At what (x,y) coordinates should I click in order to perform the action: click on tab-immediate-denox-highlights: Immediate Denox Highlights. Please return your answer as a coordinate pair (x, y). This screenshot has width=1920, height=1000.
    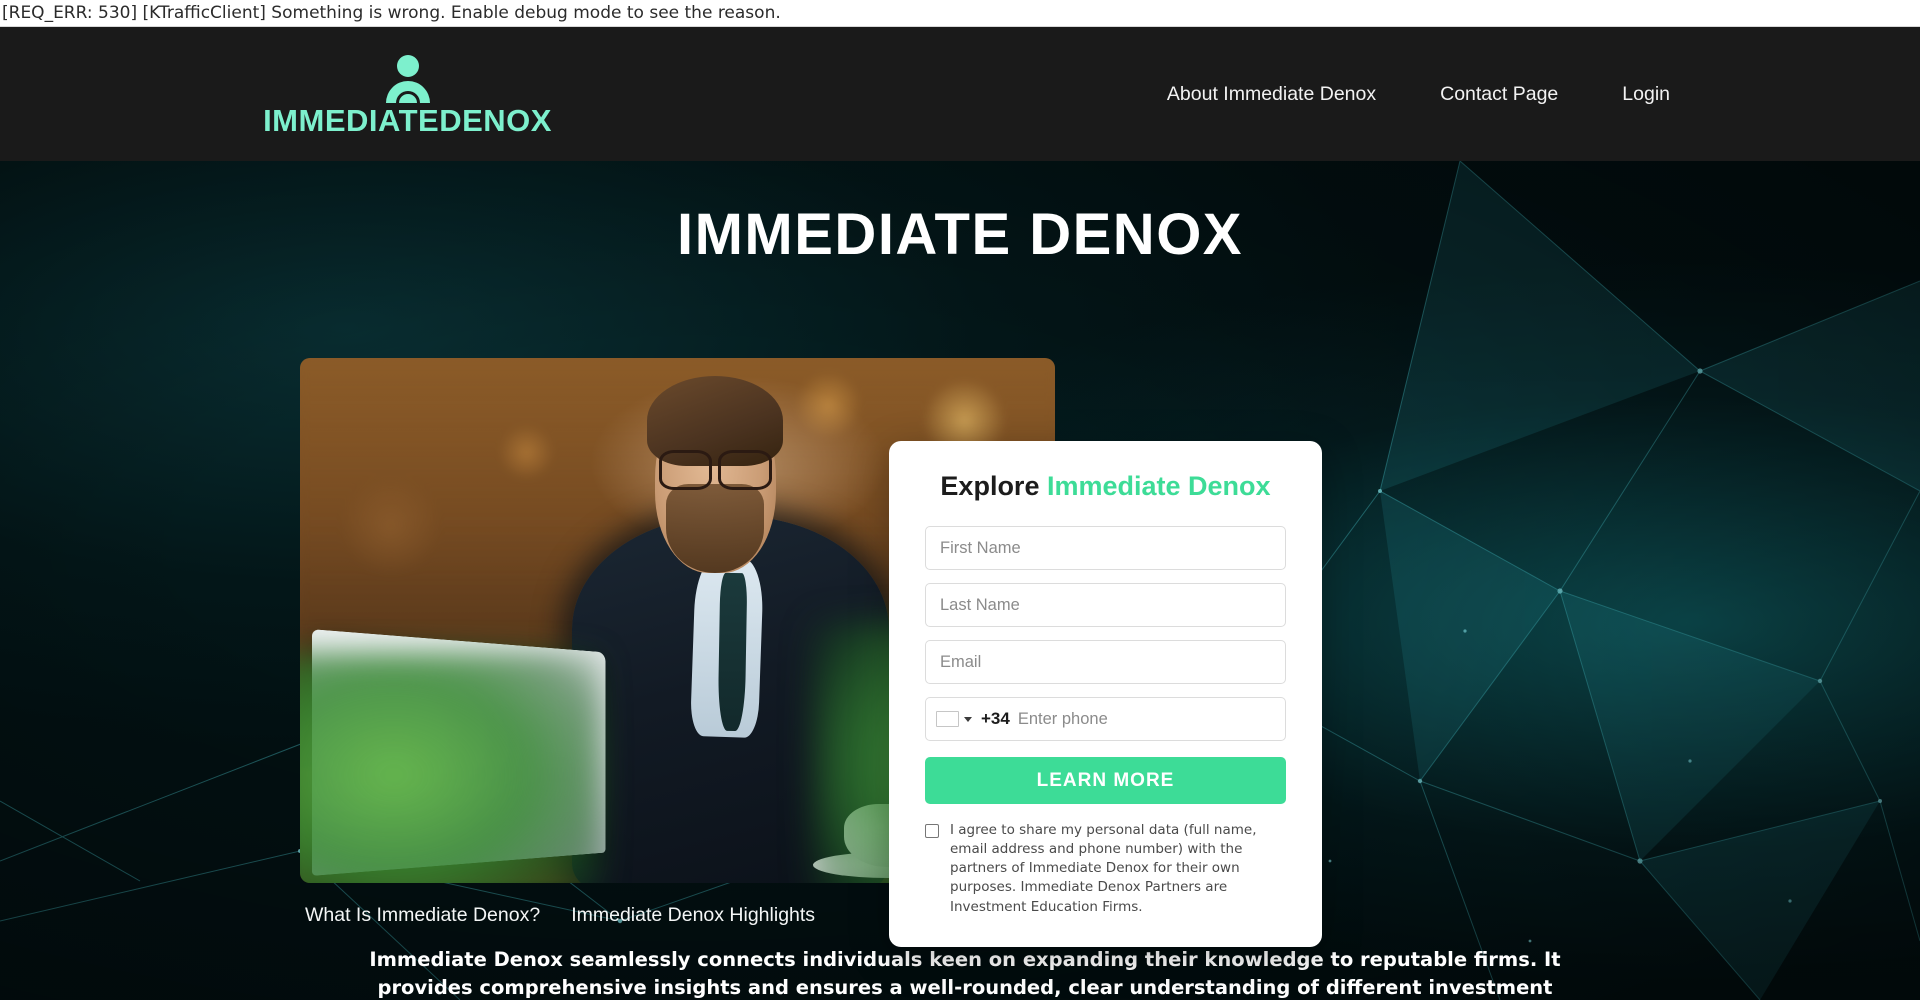
    Looking at the image, I should click on (693, 915).